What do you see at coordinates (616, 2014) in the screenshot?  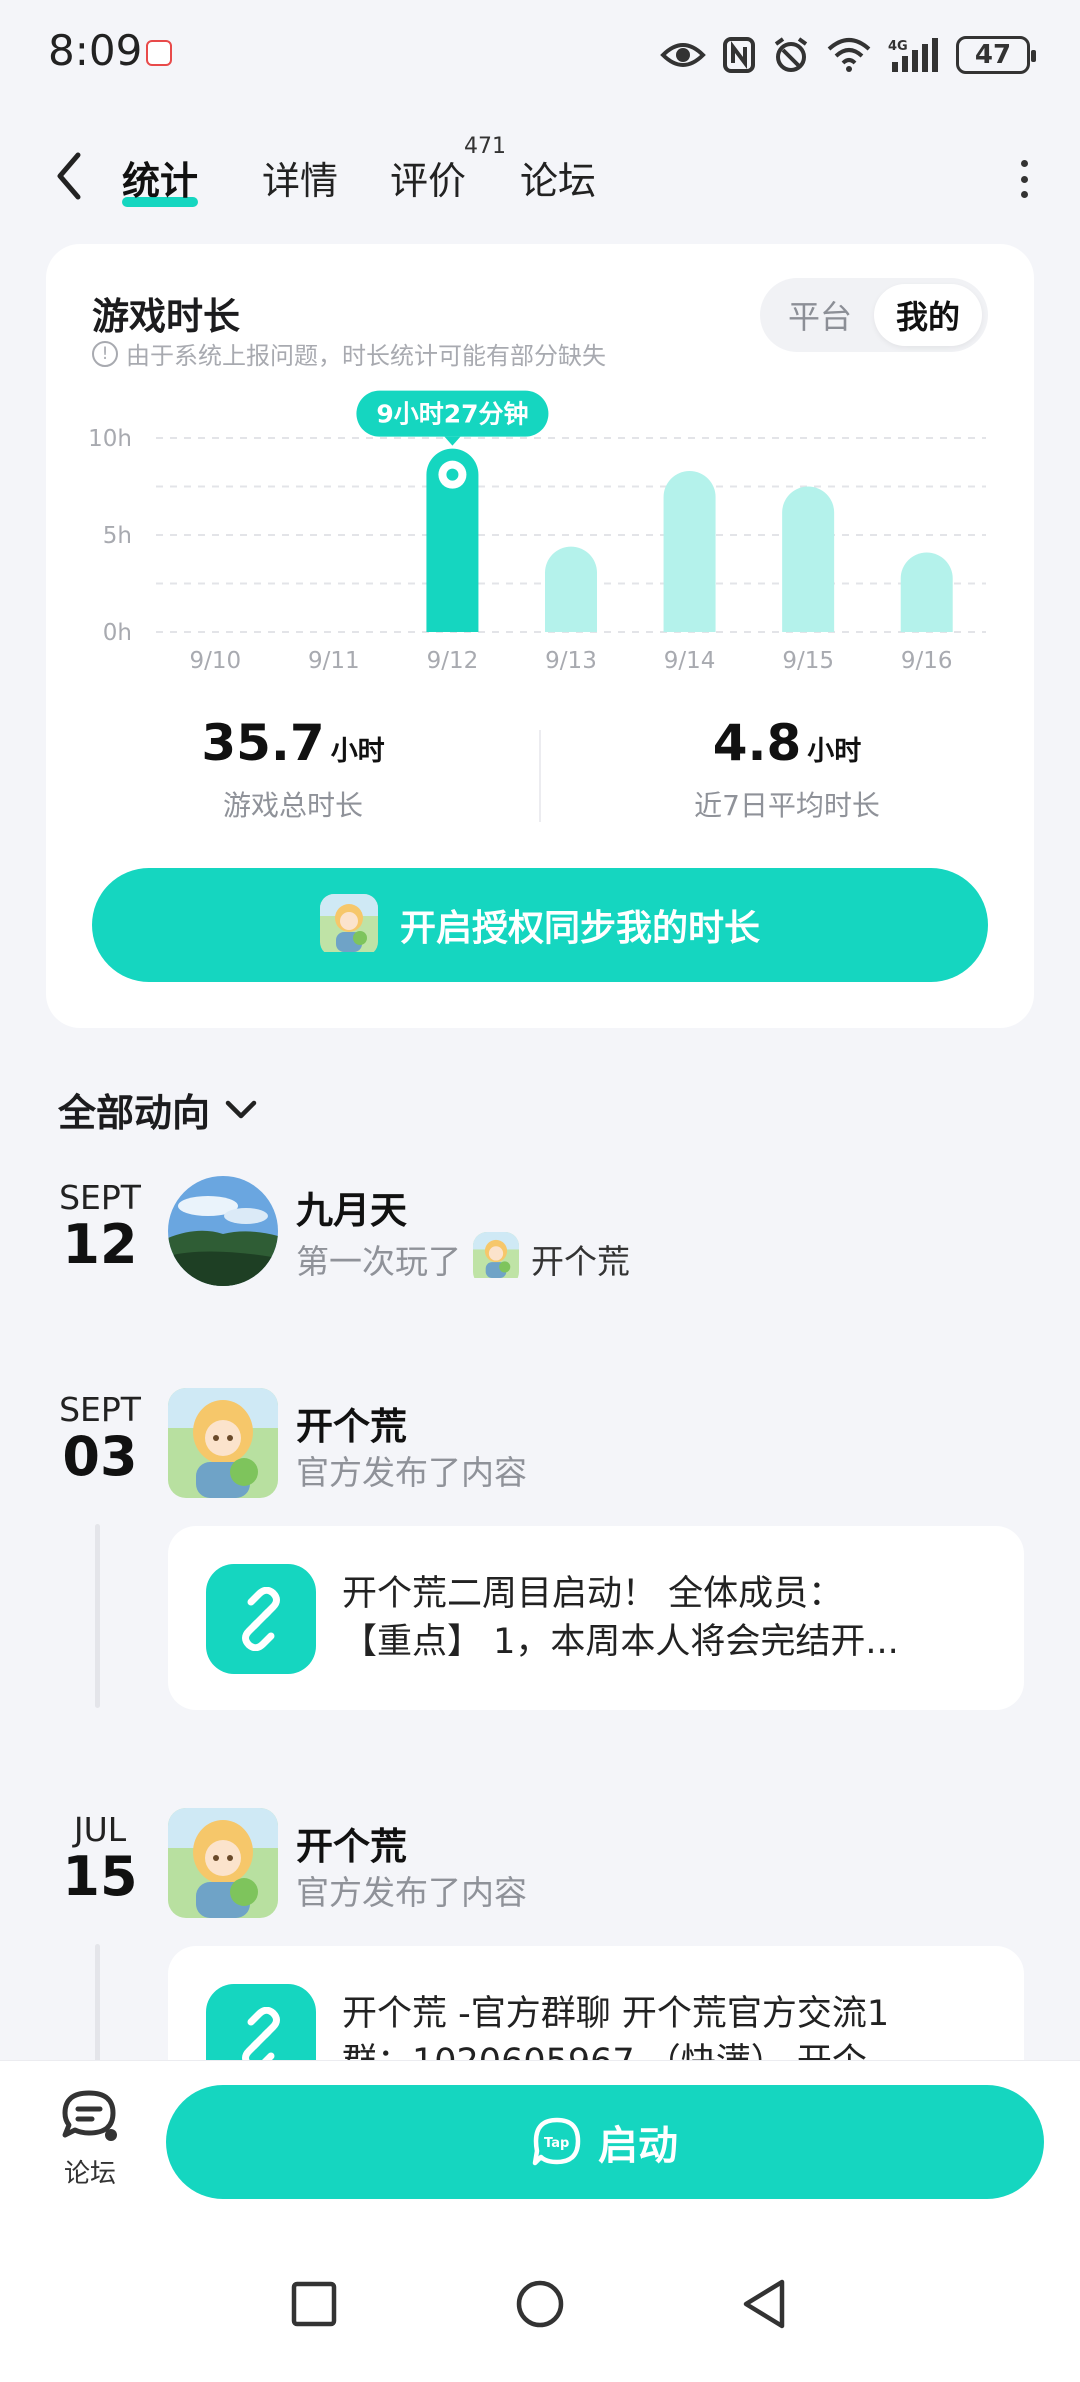 I see `post-line-1: 开个荒 -官方群聊 开个荒官方交流1` at bounding box center [616, 2014].